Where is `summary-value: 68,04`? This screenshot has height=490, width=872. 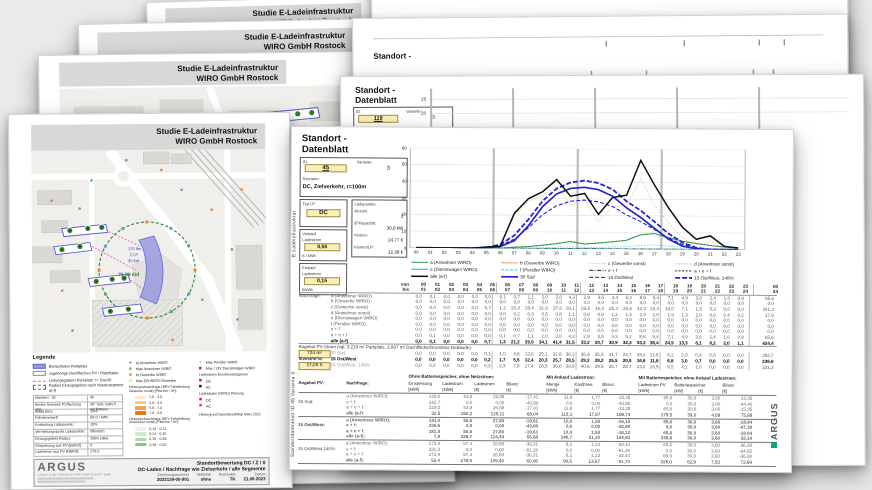
summary-value: 68,04 is located at coordinates (532, 414).